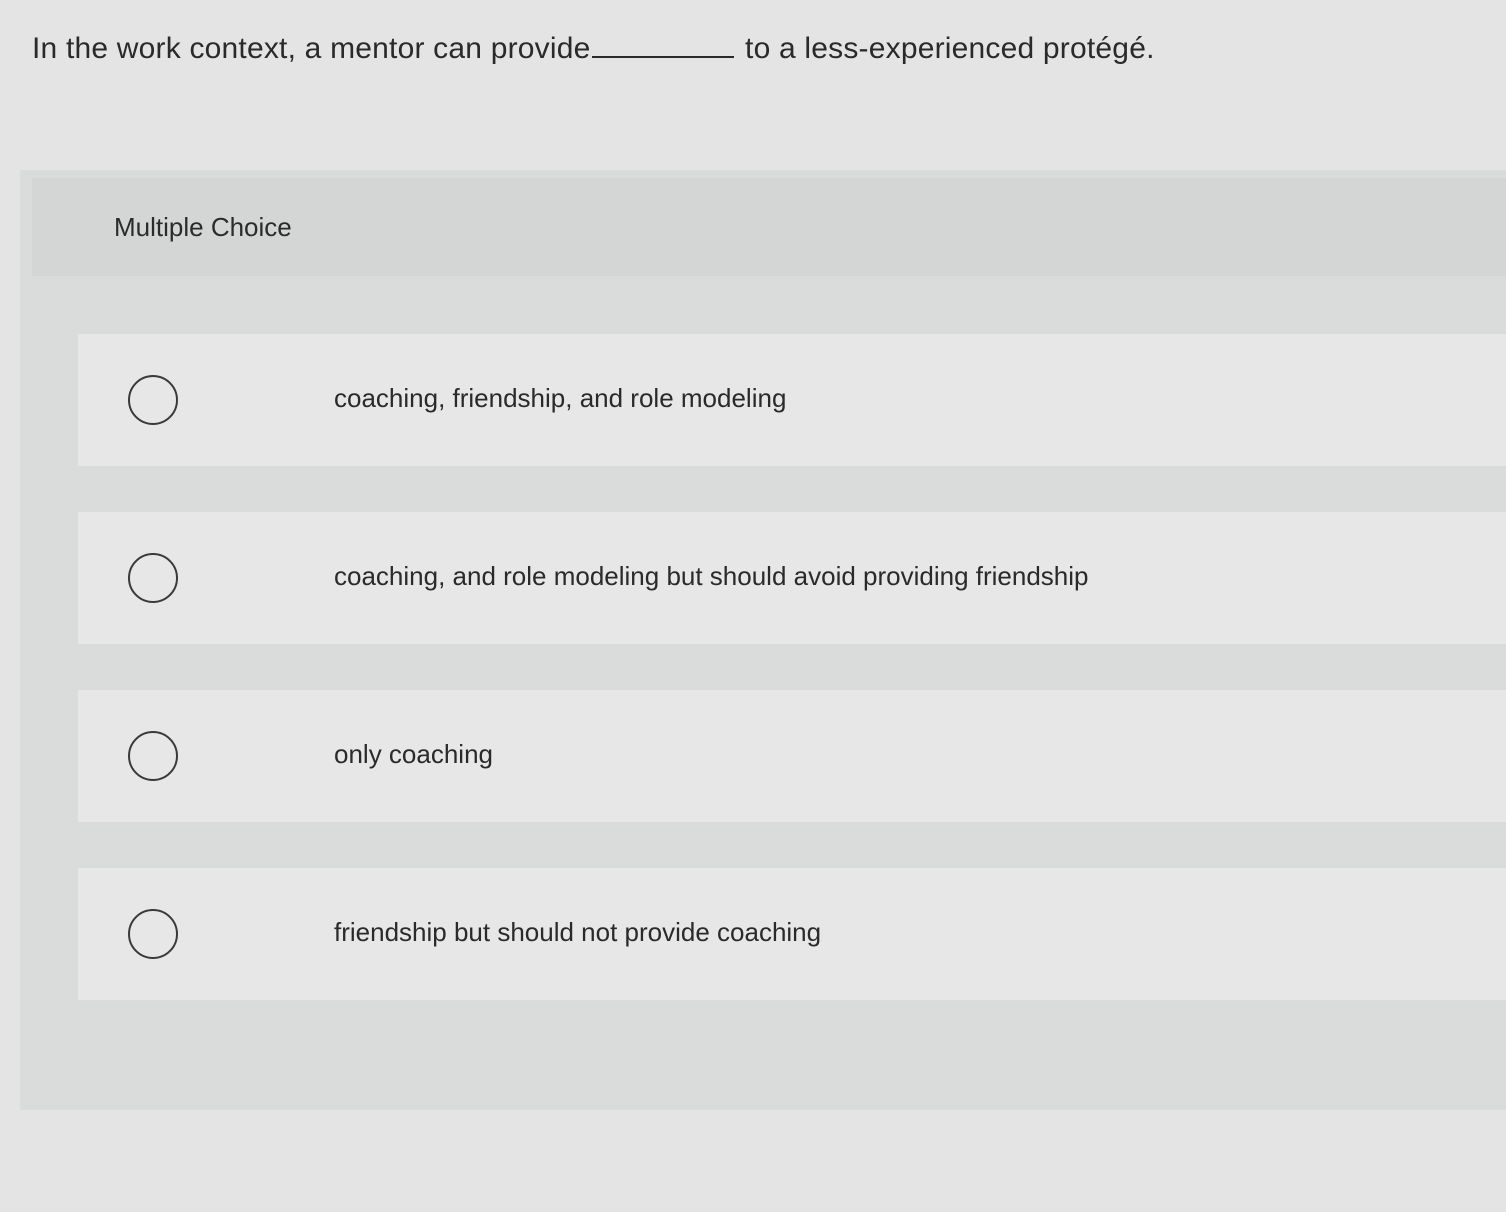 Image resolution: width=1506 pixels, height=1212 pixels. Describe the element at coordinates (950, 48) in the screenshot. I see `question-text-after: to a less-experienced protégé.` at that location.